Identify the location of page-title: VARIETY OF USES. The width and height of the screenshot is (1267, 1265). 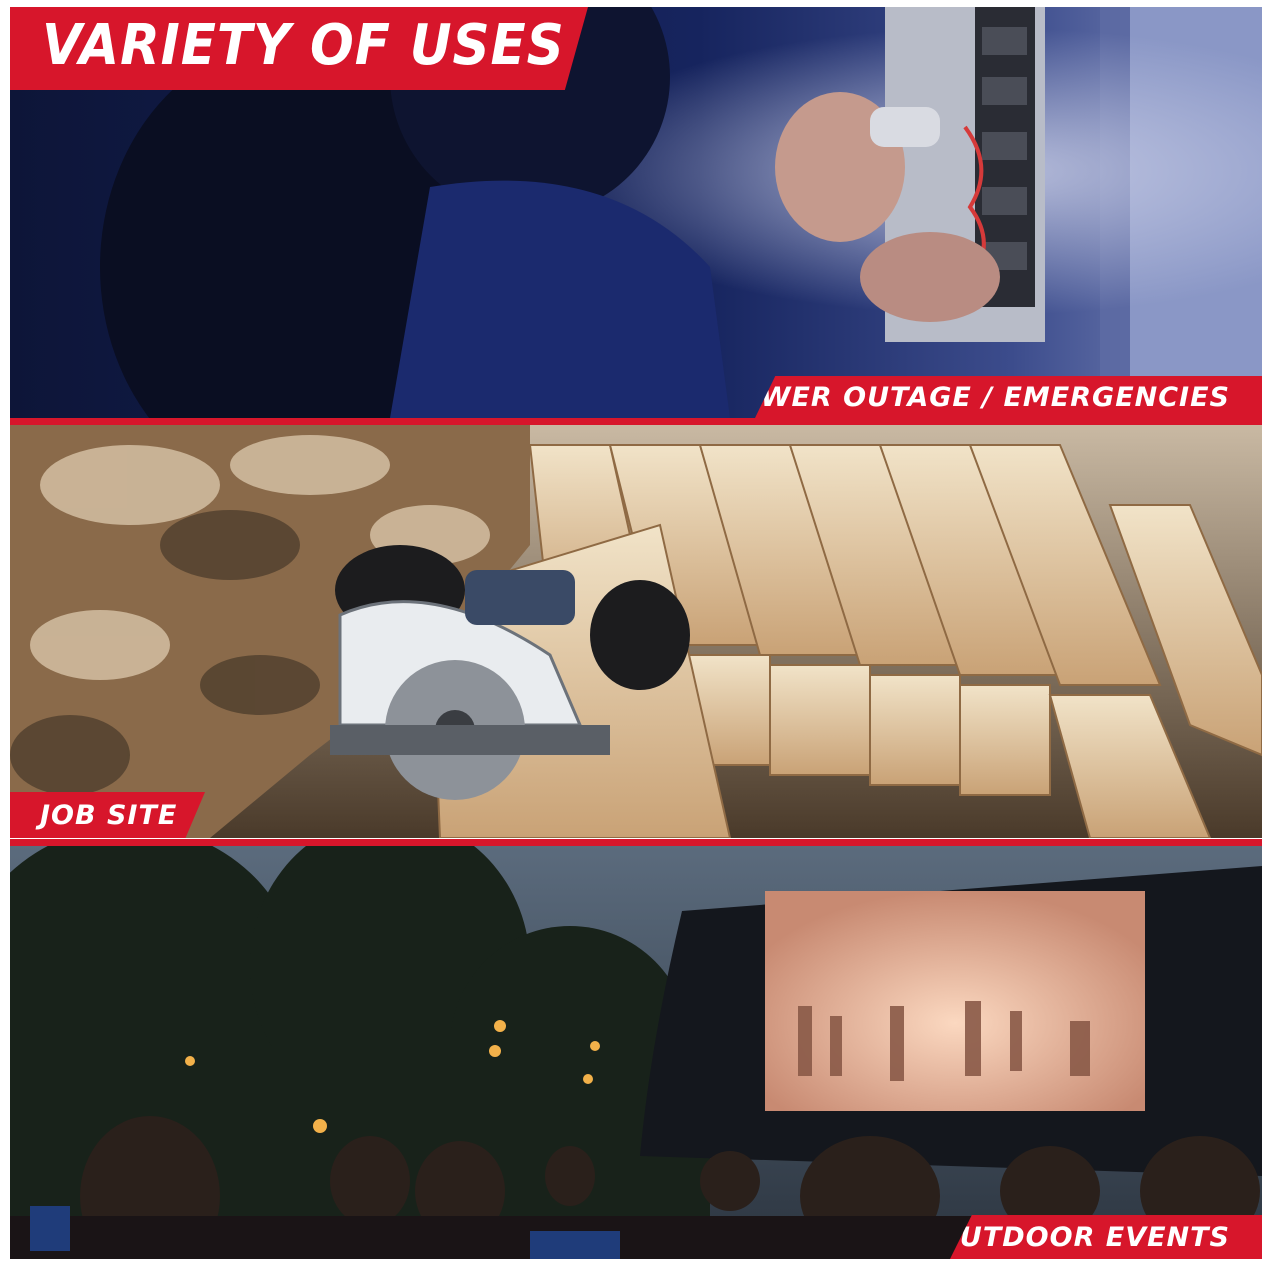
(303, 45).